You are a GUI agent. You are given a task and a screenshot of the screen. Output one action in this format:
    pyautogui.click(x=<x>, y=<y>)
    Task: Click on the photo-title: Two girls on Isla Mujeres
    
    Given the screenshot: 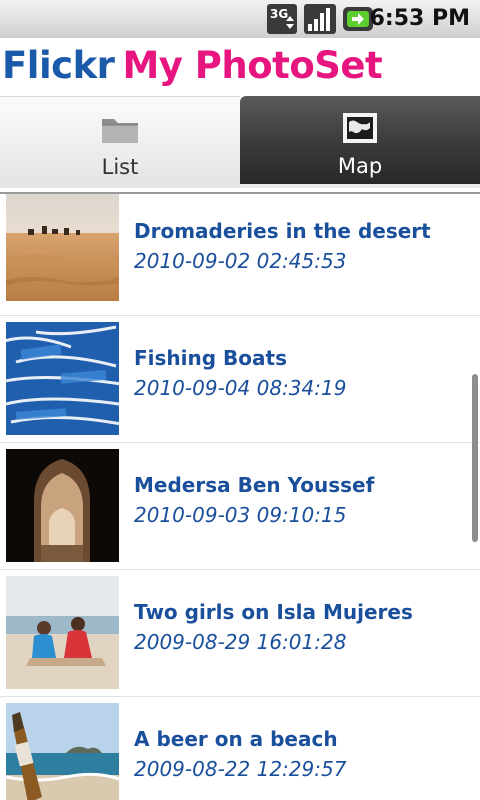 What is the action you would take?
    pyautogui.click(x=273, y=612)
    